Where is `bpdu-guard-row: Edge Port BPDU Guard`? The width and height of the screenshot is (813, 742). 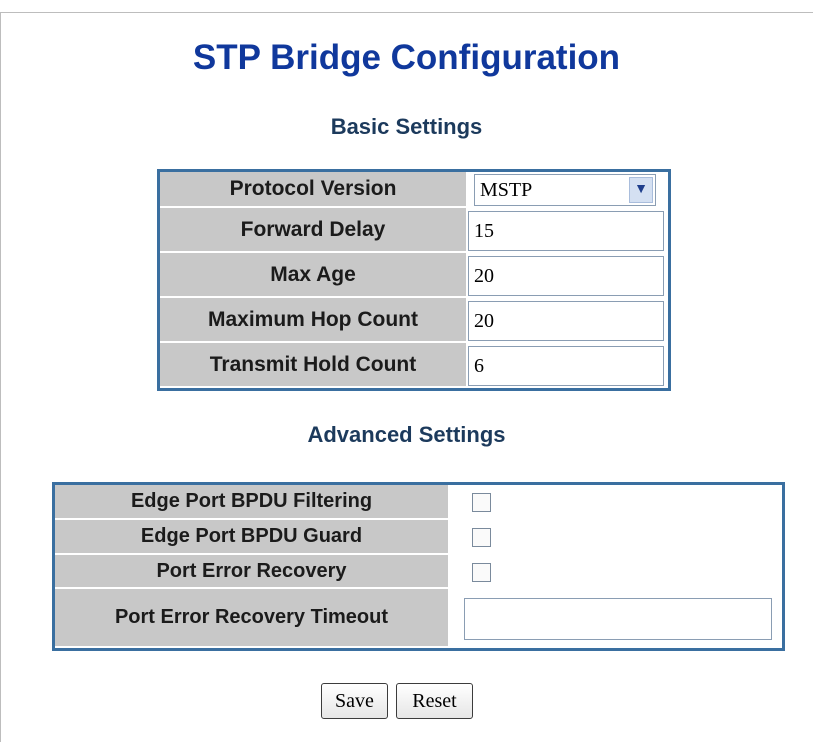
bpdu-guard-row: Edge Port BPDU Guard is located at coordinates (418, 537).